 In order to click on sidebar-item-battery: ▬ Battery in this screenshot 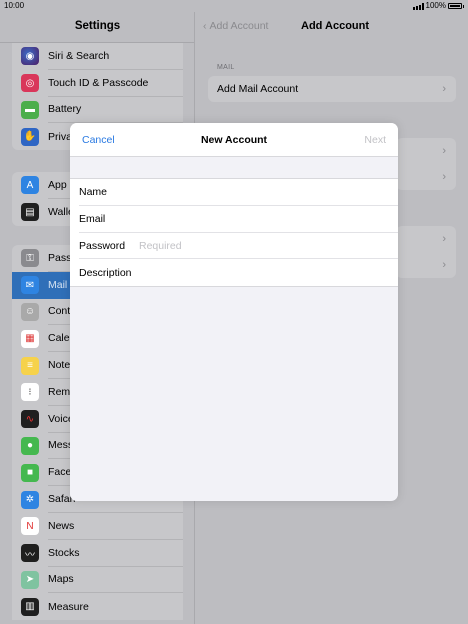, I will do `click(97, 110)`.